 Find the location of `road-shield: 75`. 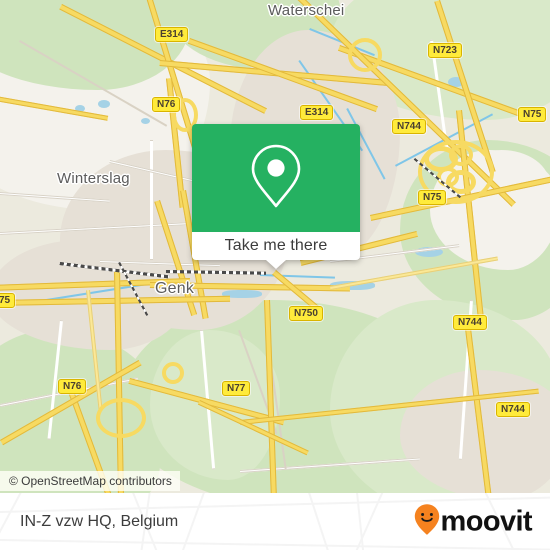

road-shield: 75 is located at coordinates (8, 300).